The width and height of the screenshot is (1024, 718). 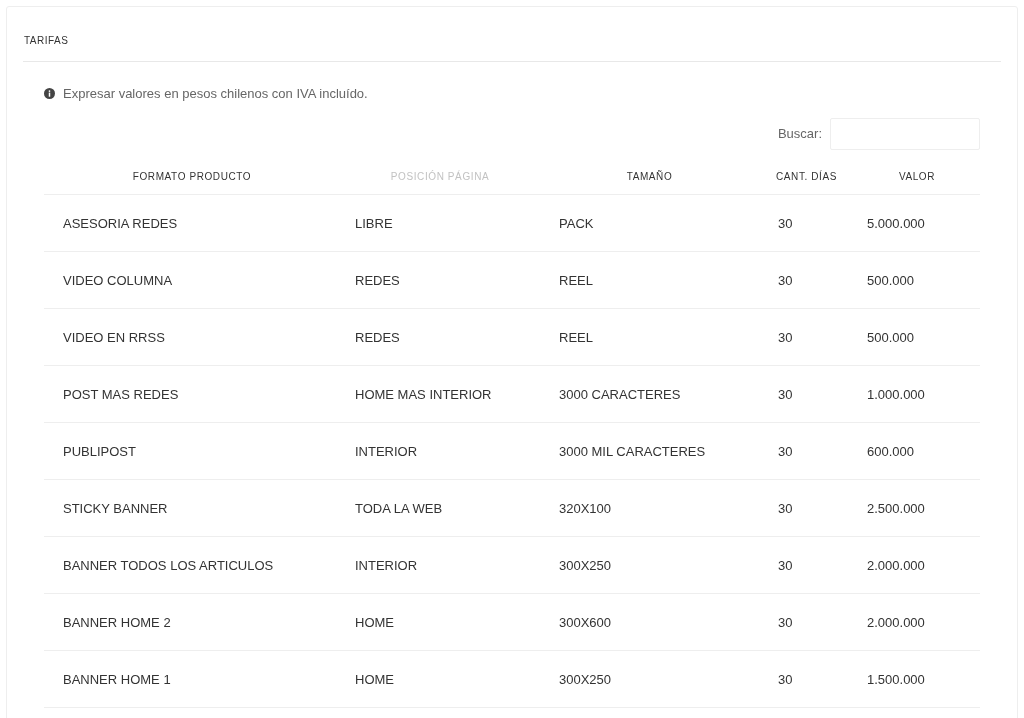 I want to click on notice-text: Expresar valores en pesos chilenos con IVA incluído., so click(x=215, y=94).